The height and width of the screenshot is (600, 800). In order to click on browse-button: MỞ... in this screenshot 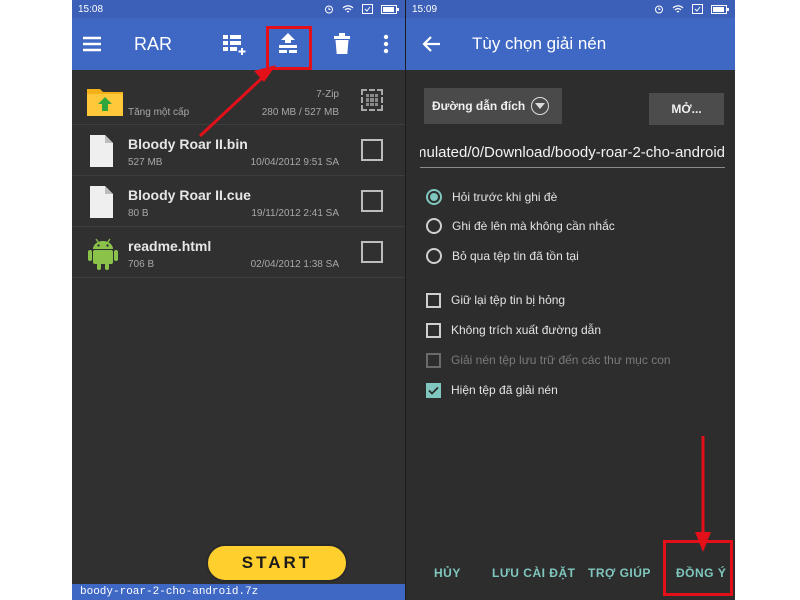, I will do `click(686, 109)`.